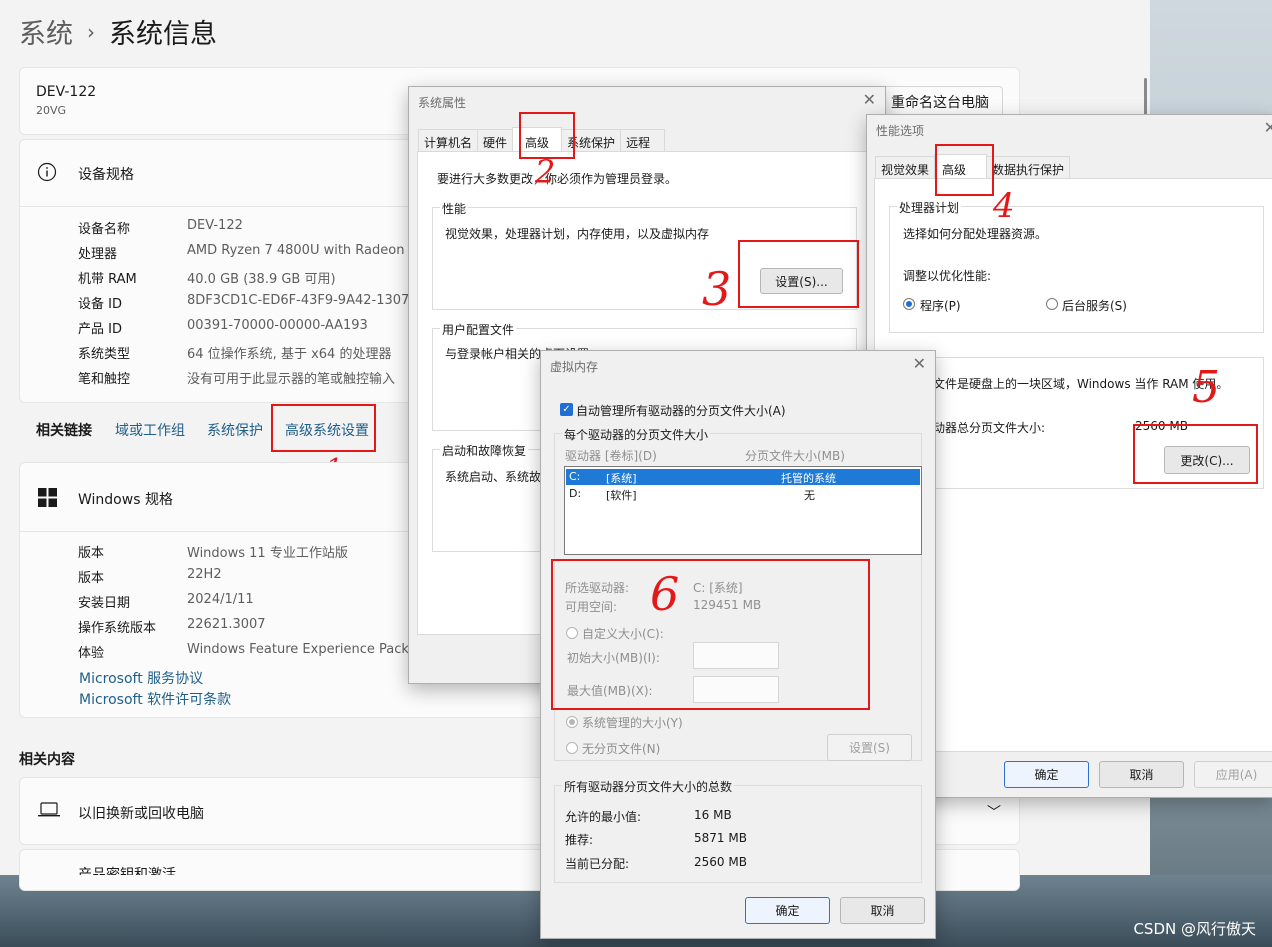 This screenshot has height=947, width=1272. What do you see at coordinates (1004, 206) in the screenshot?
I see `annotation-4: 4` at bounding box center [1004, 206].